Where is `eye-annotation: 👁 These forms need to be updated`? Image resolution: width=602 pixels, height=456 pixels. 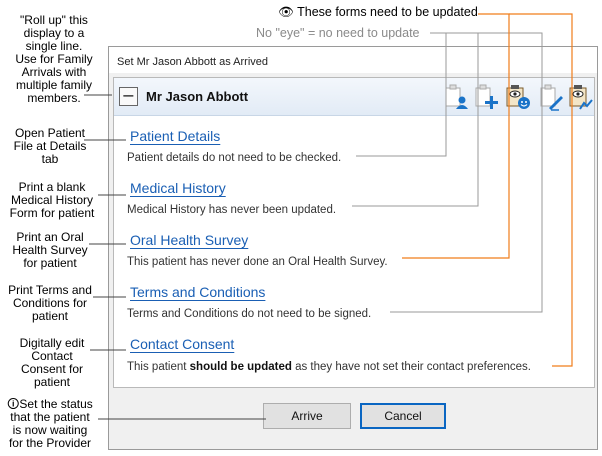
eye-annotation: 👁 These forms need to be updated is located at coordinates (378, 12).